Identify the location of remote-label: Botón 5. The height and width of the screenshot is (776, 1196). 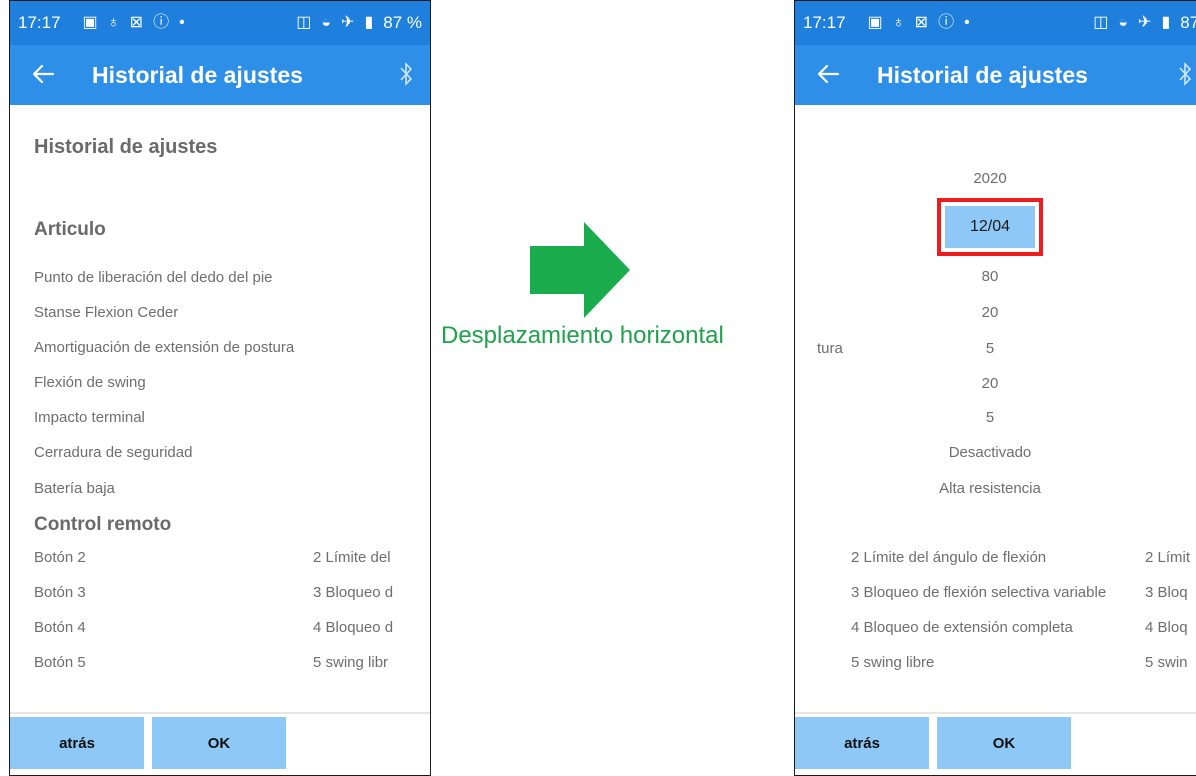
(60, 662).